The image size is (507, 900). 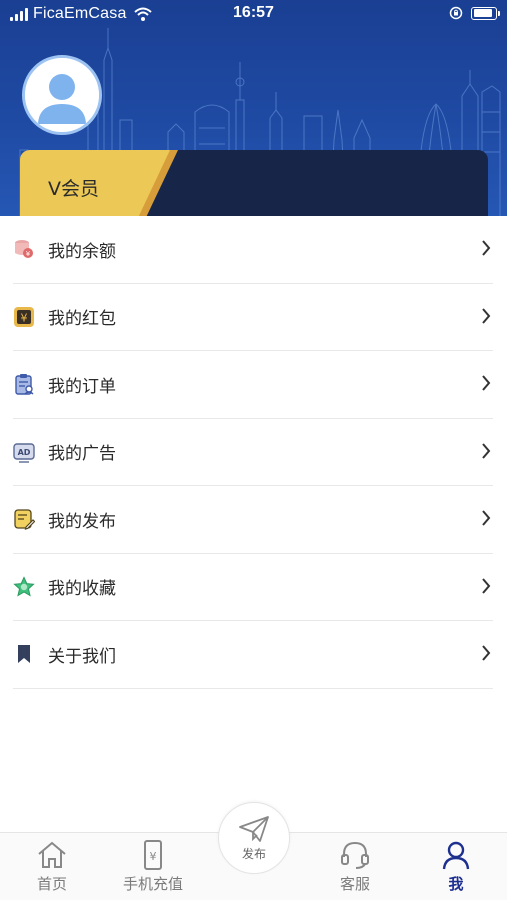 What do you see at coordinates (355, 855) in the screenshot?
I see `headset-icon` at bounding box center [355, 855].